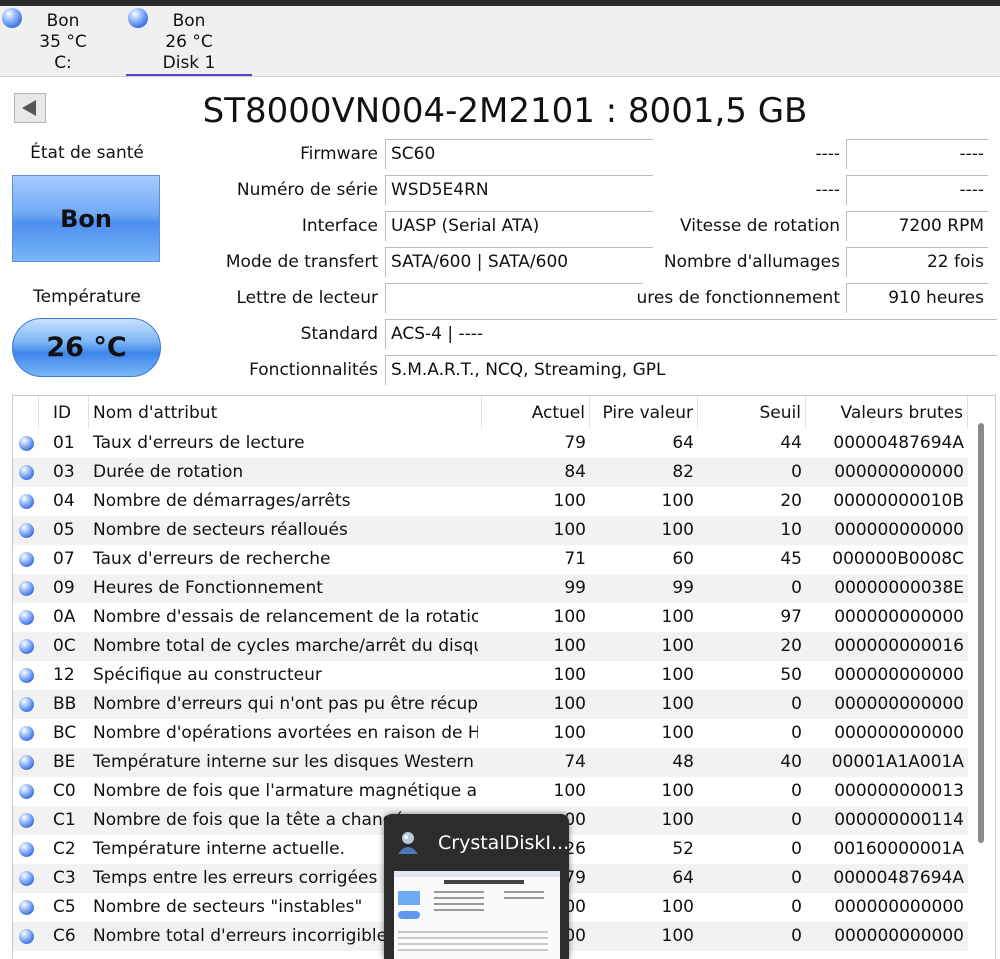  Describe the element at coordinates (897, 762) in the screenshot. I see `cell-raw: 00001A1A001A` at that location.